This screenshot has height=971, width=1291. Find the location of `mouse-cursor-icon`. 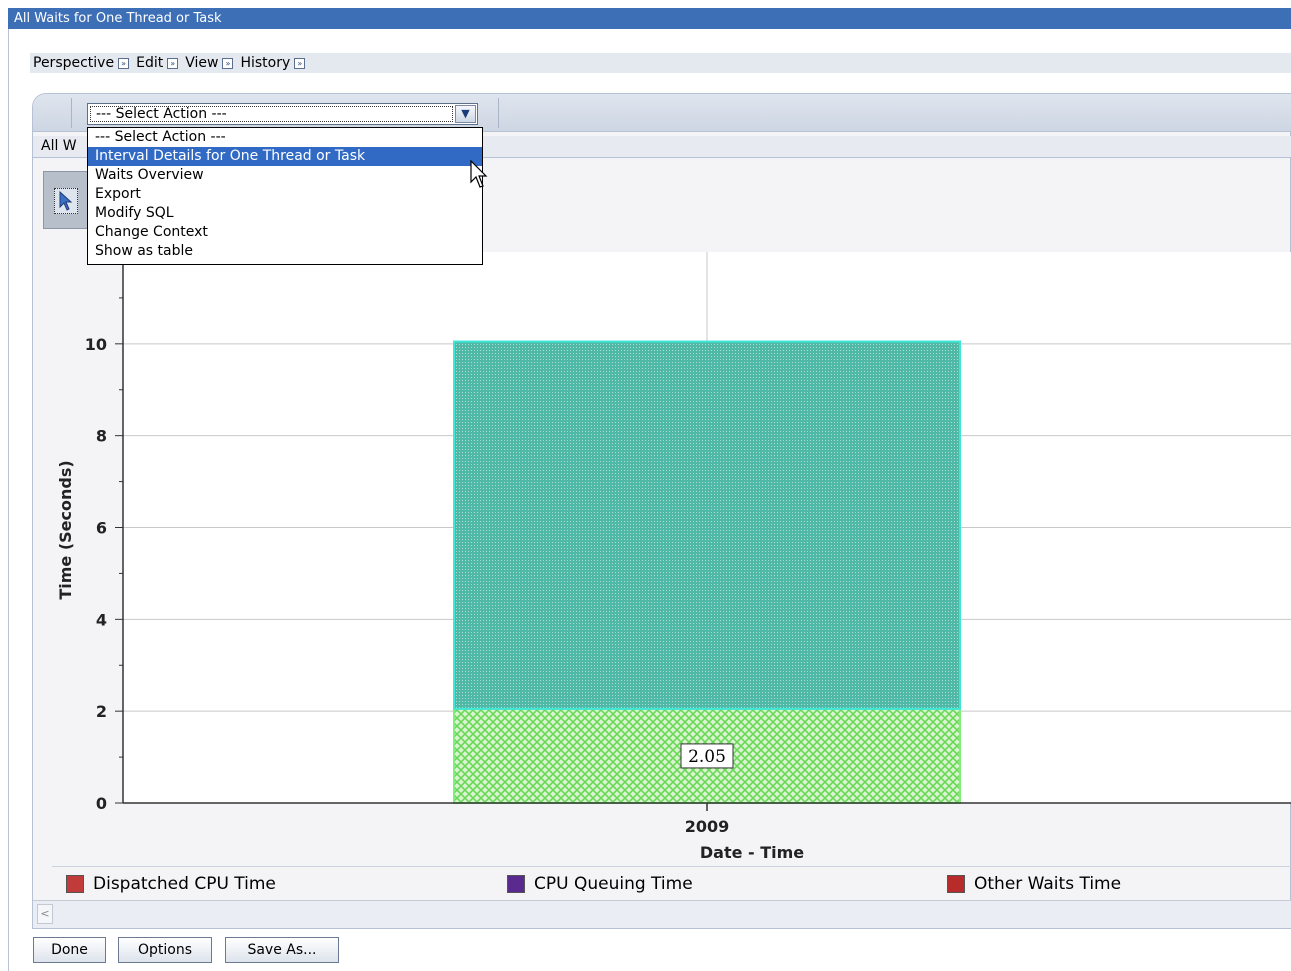

mouse-cursor-icon is located at coordinates (479, 174).